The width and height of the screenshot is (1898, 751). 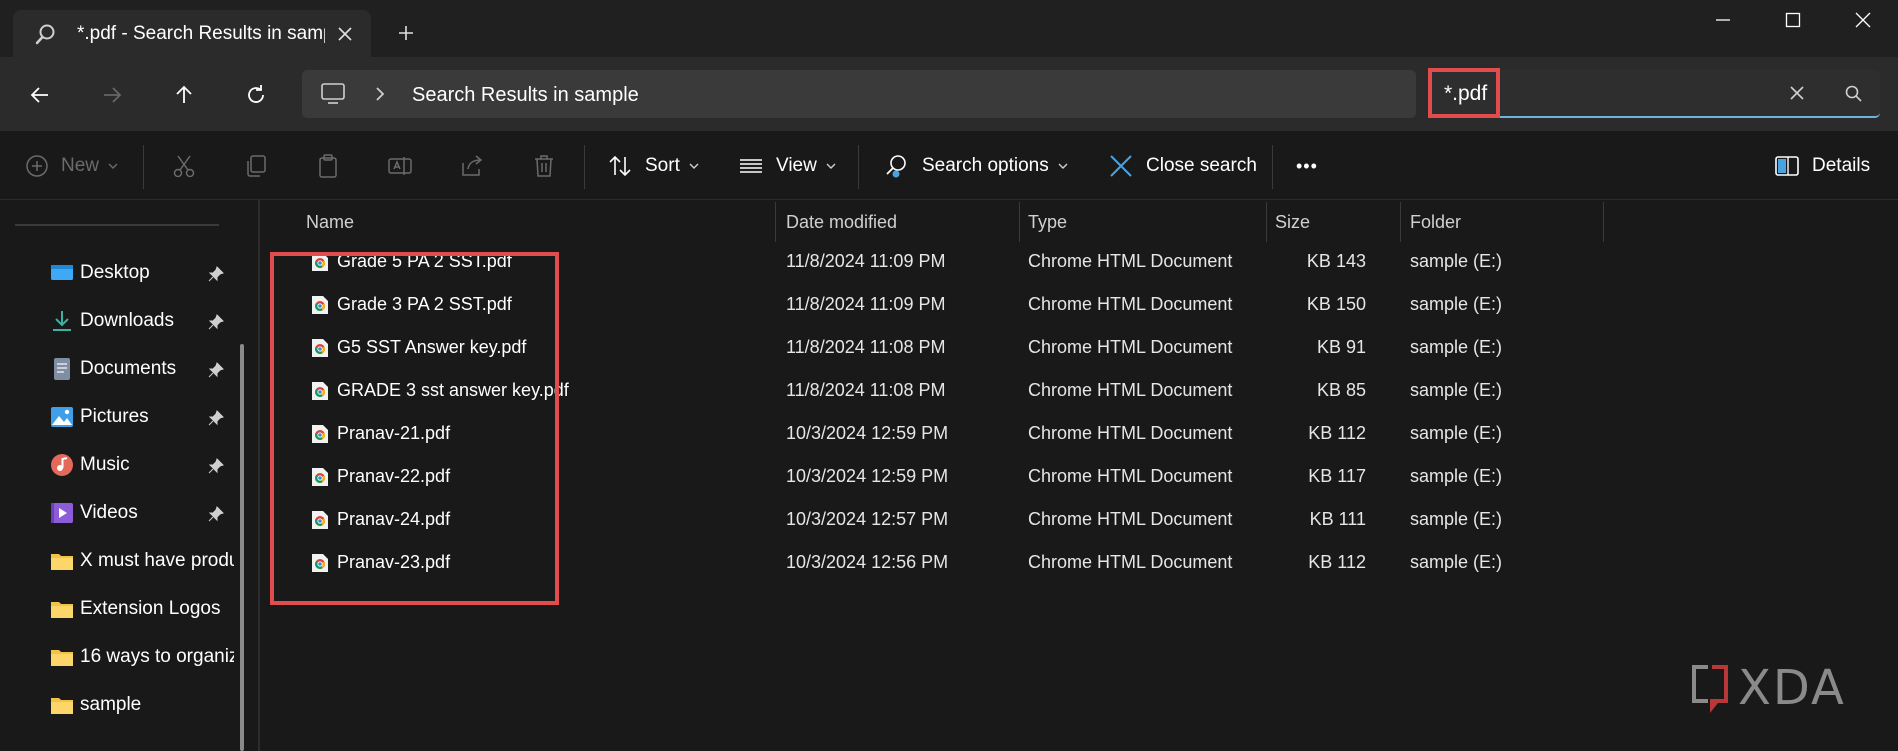 I want to click on close-tab-icon, so click(x=345, y=34).